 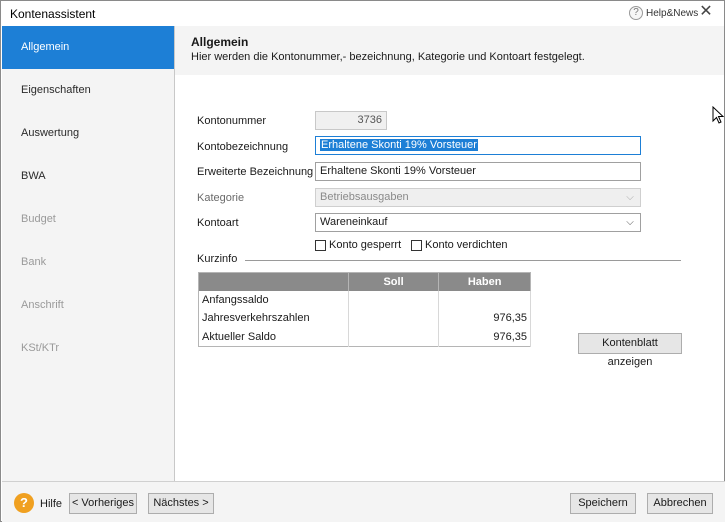 I want to click on sidebar-item-allgemein: Allgemein, so click(x=88, y=47).